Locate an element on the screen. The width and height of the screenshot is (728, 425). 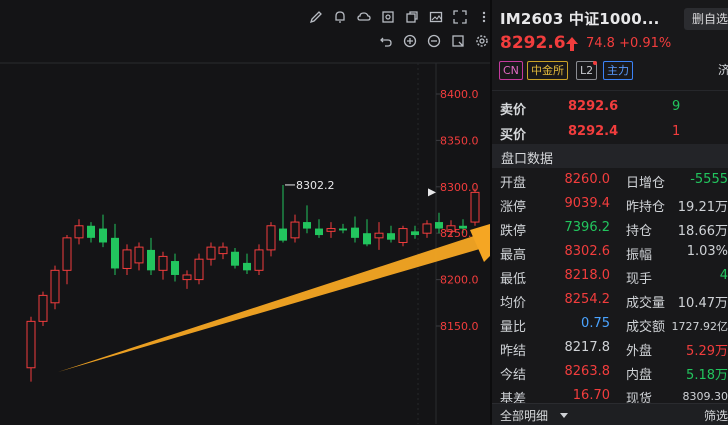
screenshot-icon is located at coordinates (388, 18).